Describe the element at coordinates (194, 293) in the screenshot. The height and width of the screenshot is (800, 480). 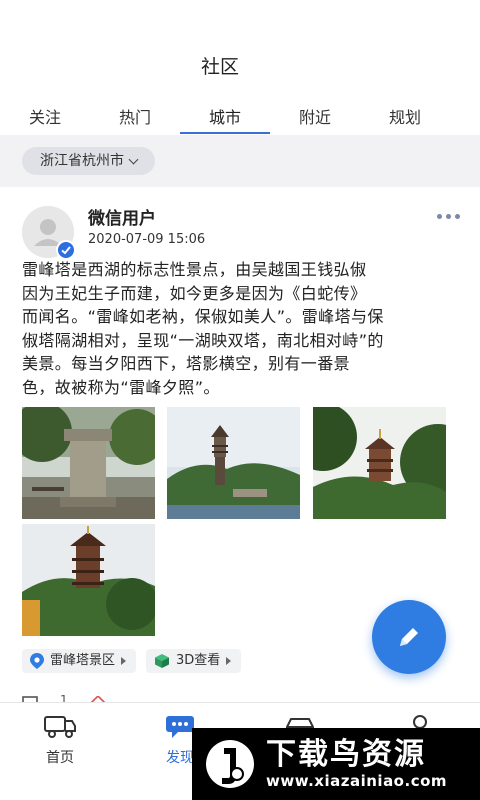
I see `post-line: 因为王妃生子而建，如今更多是因为《白蛇传》` at that location.